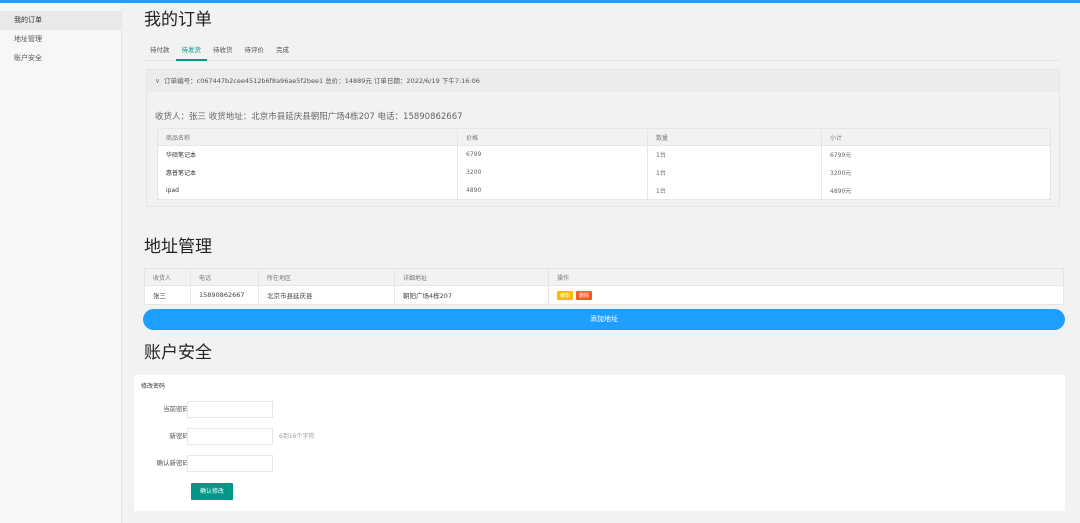  What do you see at coordinates (255, 51) in the screenshot?
I see `tab-pending-review: 待评价` at bounding box center [255, 51].